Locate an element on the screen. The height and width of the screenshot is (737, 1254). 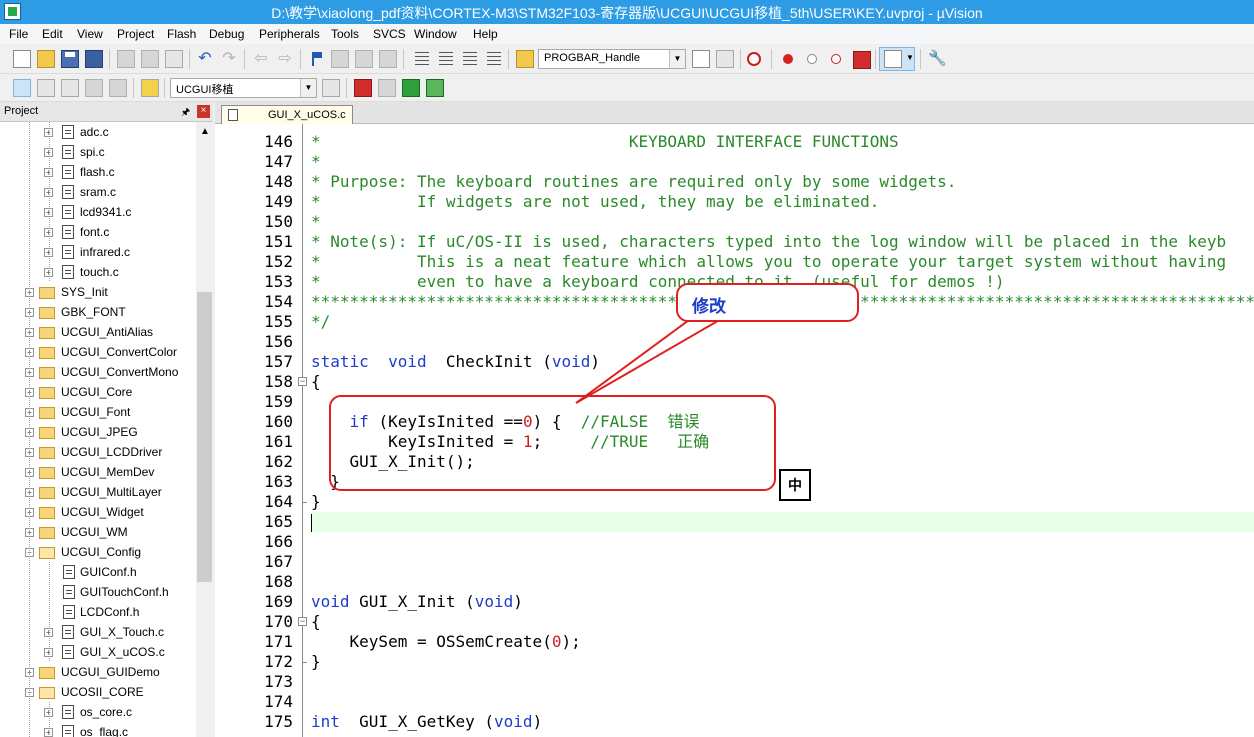
unindent-icon is located at coordinates (446, 59).